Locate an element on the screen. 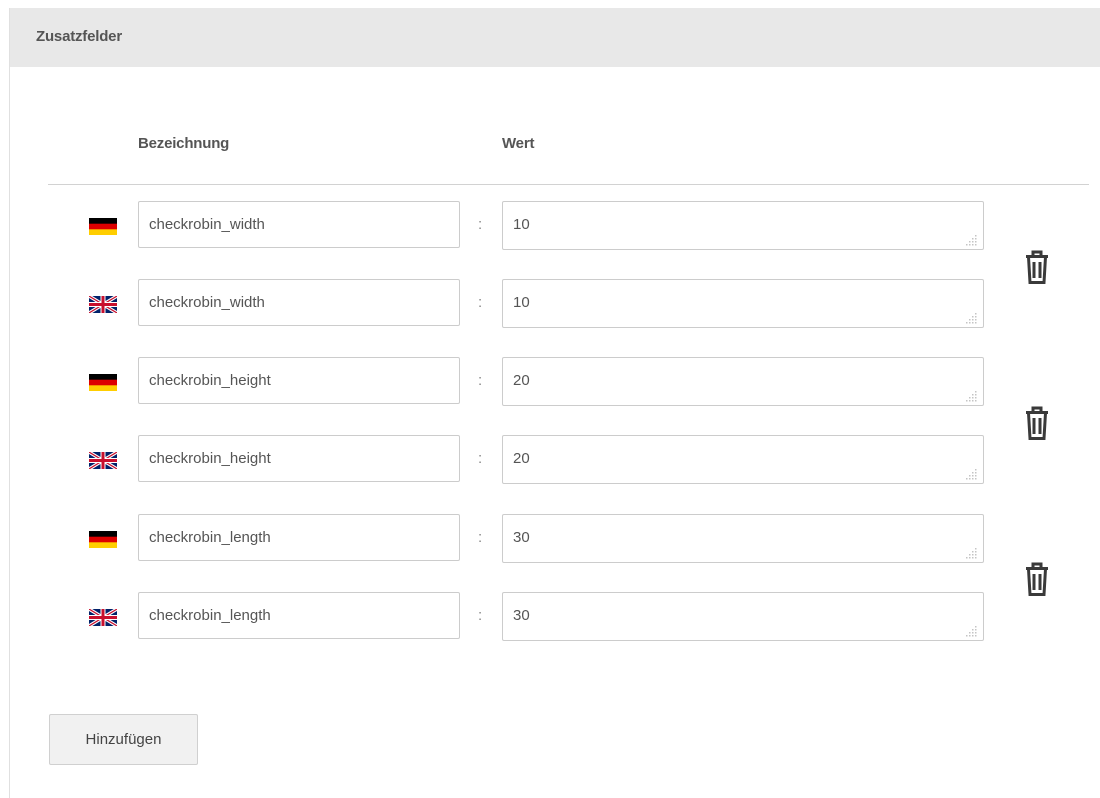  column-header-name: Bezeichnung is located at coordinates (184, 143).